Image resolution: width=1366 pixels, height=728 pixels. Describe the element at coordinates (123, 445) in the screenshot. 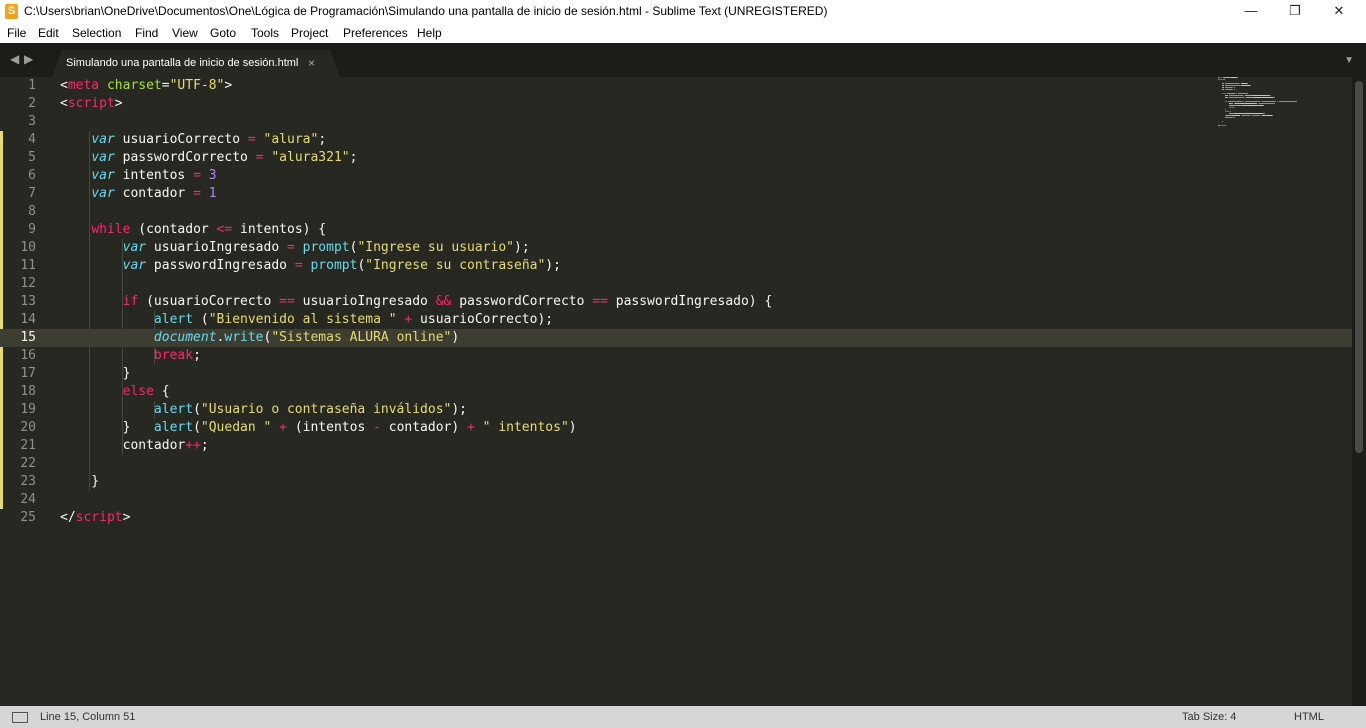

I see `code-token: contador` at that location.